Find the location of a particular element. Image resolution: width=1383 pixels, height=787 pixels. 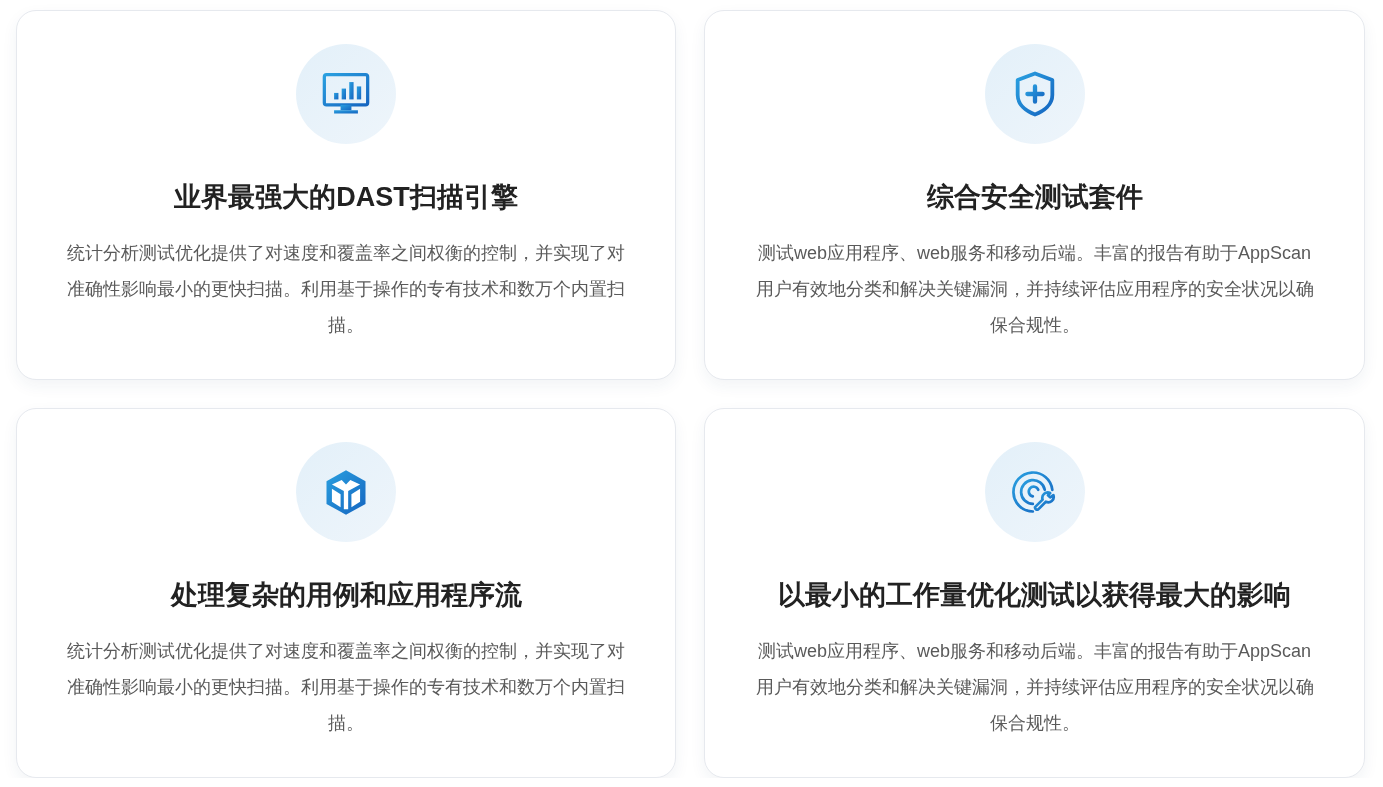

feature-title: 以最小的工作量优化测试以获得最大的影响 is located at coordinates (1034, 595).